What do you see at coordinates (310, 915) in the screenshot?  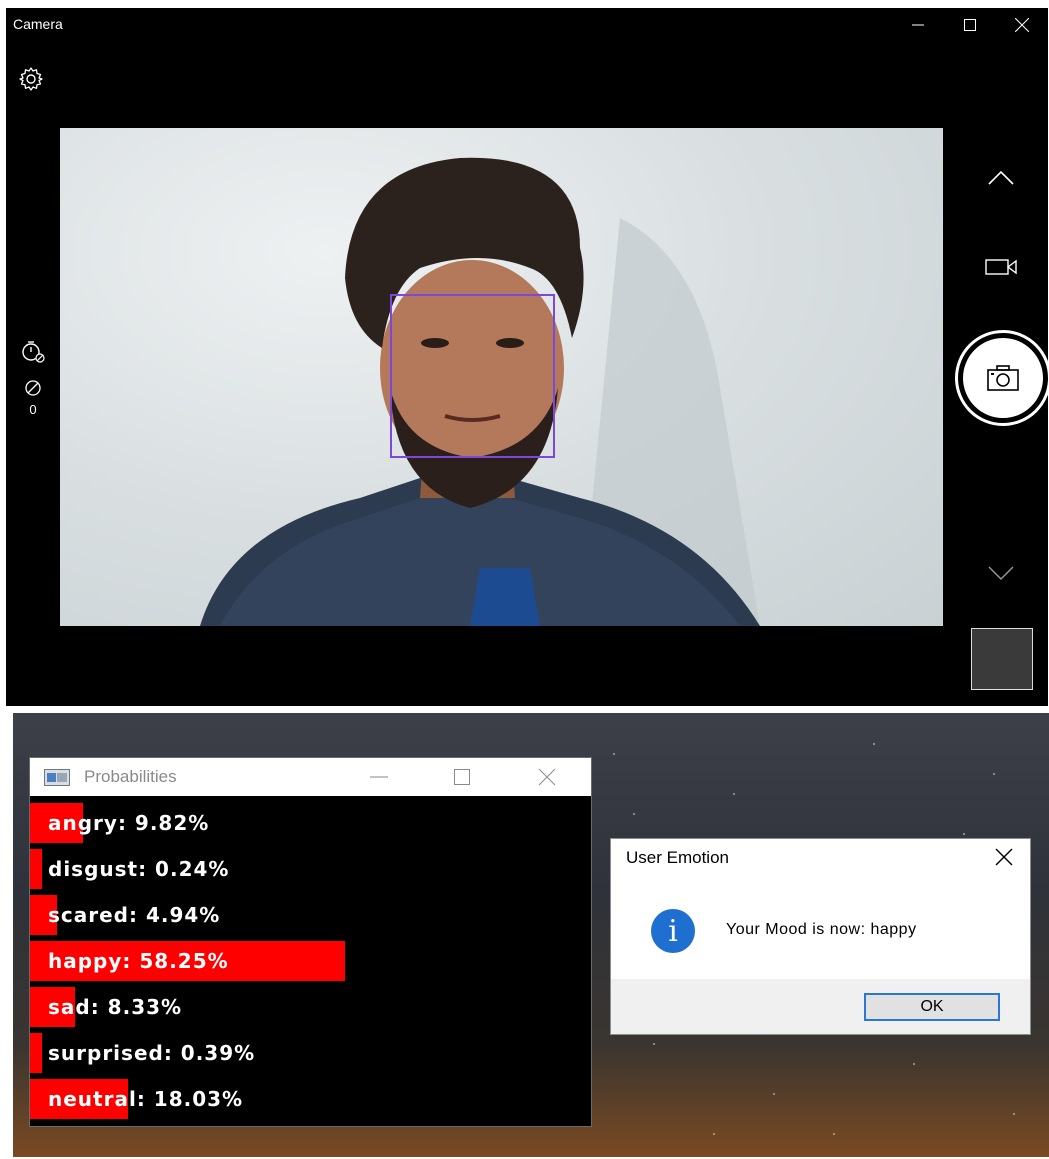 I see `probability-row: scared: 4.94%` at bounding box center [310, 915].